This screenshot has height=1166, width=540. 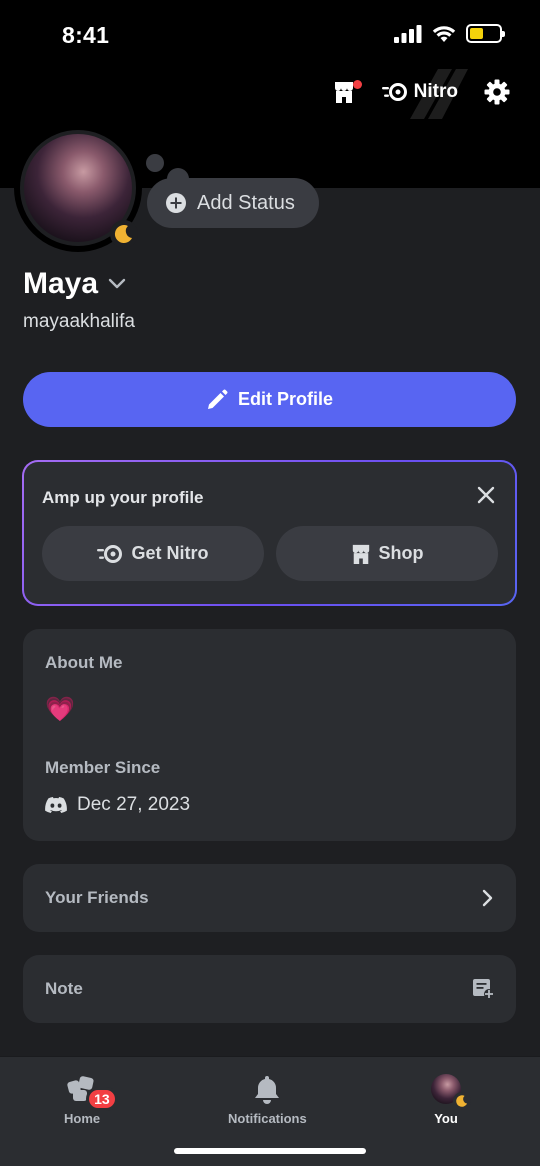 What do you see at coordinates (270, 1151) in the screenshot?
I see `home-indicator` at bounding box center [270, 1151].